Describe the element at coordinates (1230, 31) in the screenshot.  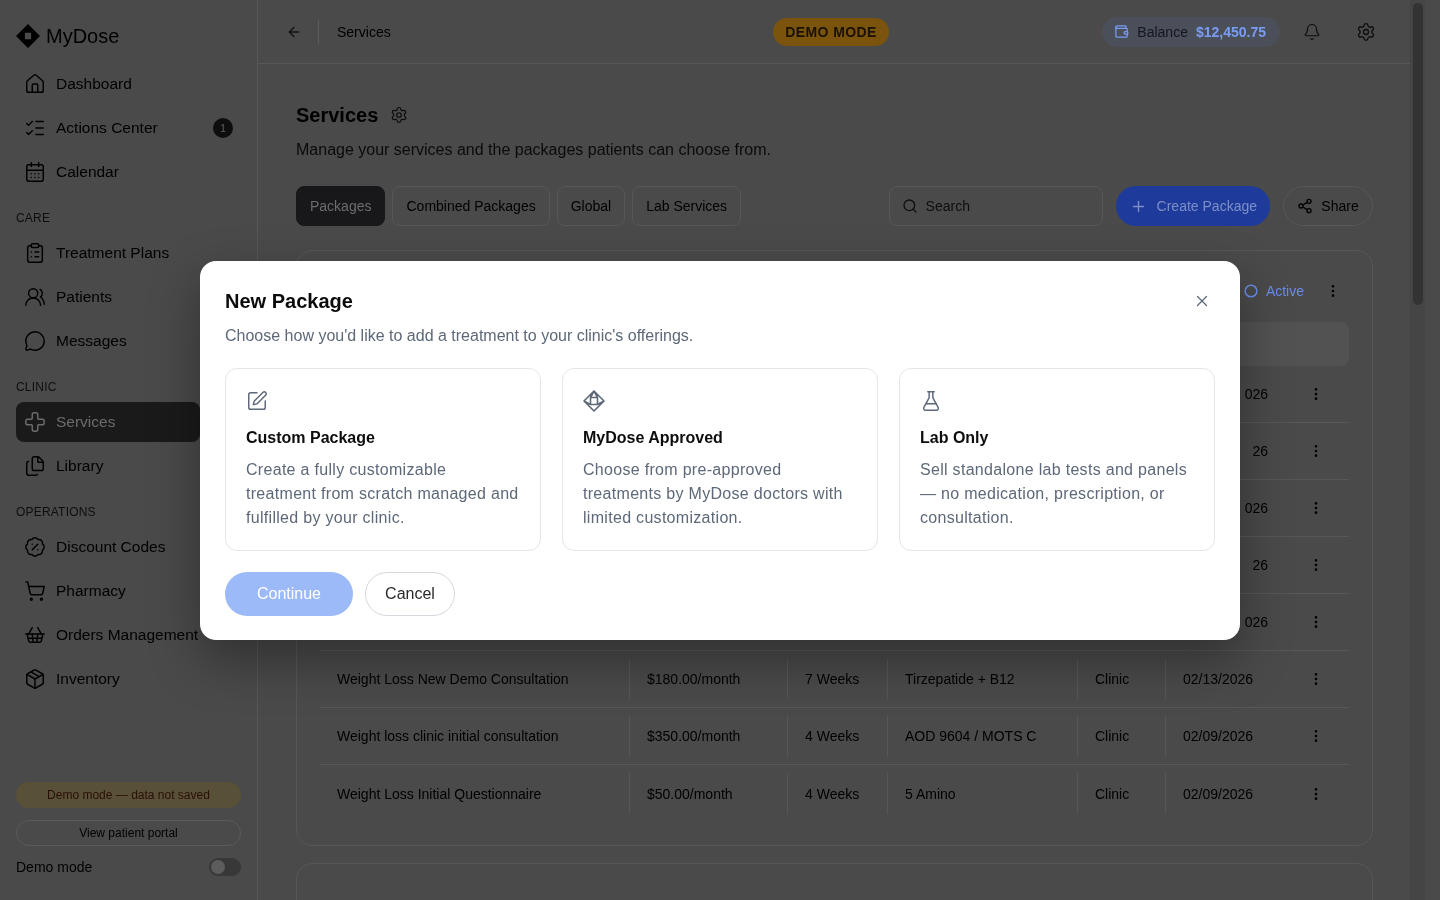
I see `balance-value: $12,450.75` at that location.